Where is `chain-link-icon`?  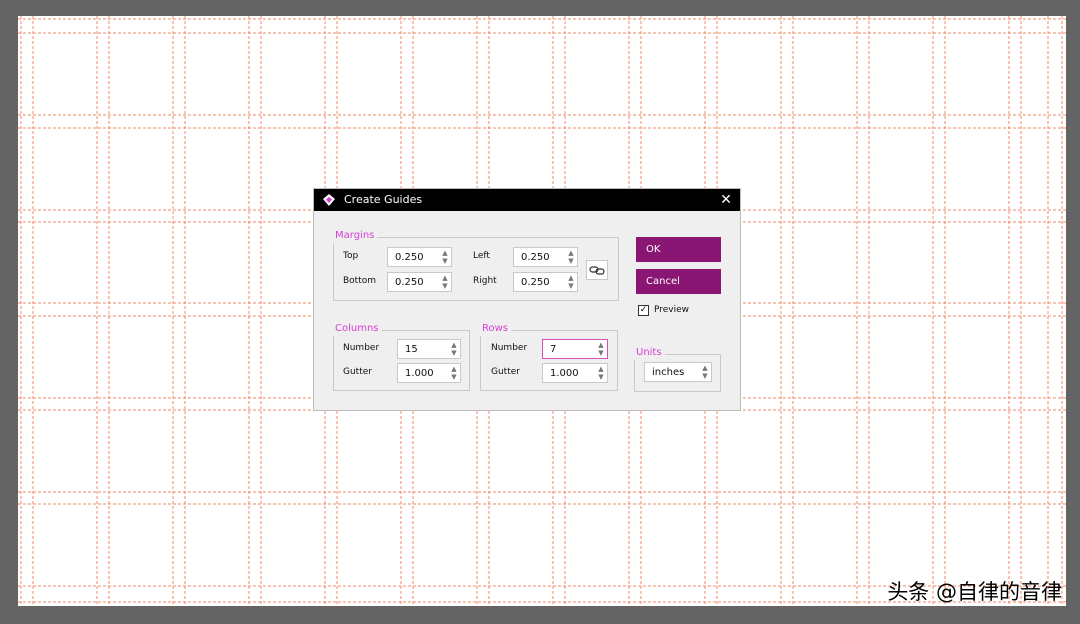
chain-link-icon is located at coordinates (597, 270).